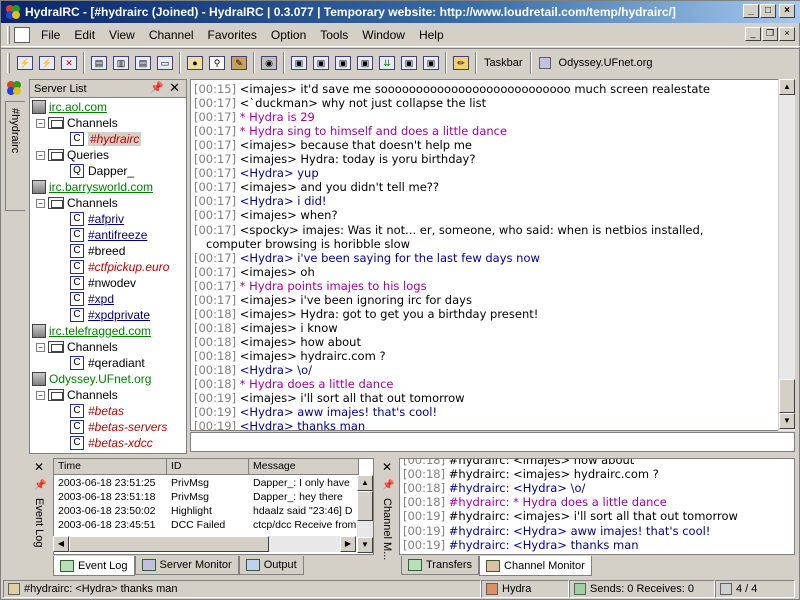 Image resolution: width=800 pixels, height=600 pixels. Describe the element at coordinates (440, 565) in the screenshot. I see `tab-transfers: Transfers` at that location.